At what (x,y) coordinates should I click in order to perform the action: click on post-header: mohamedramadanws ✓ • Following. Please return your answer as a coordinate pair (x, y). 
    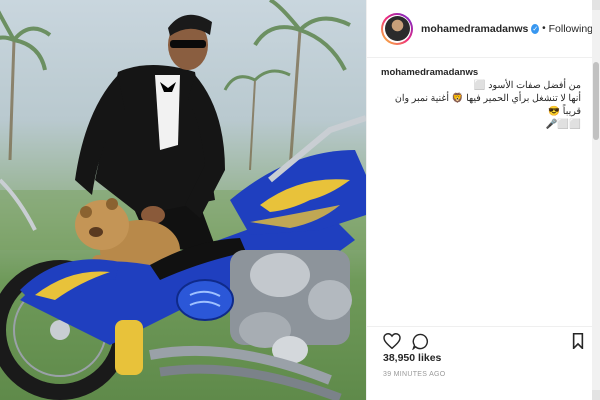
    Looking at the image, I should click on (480, 29).